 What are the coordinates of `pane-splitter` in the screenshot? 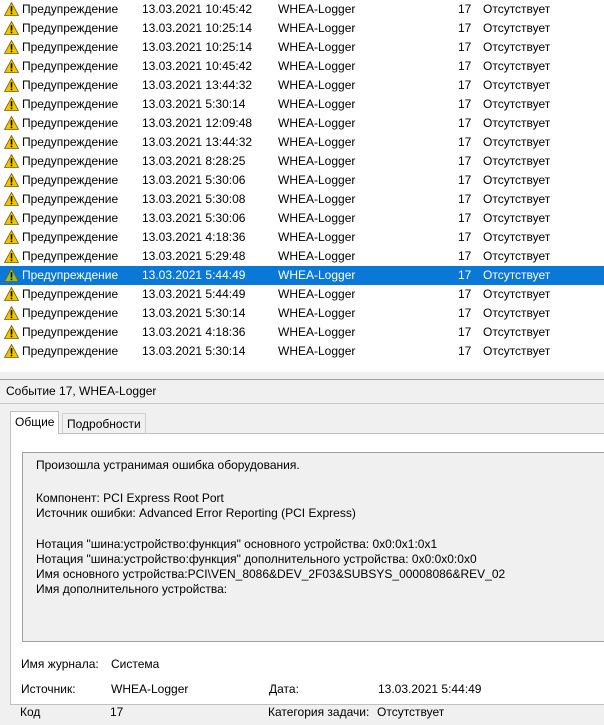 It's located at (302, 376).